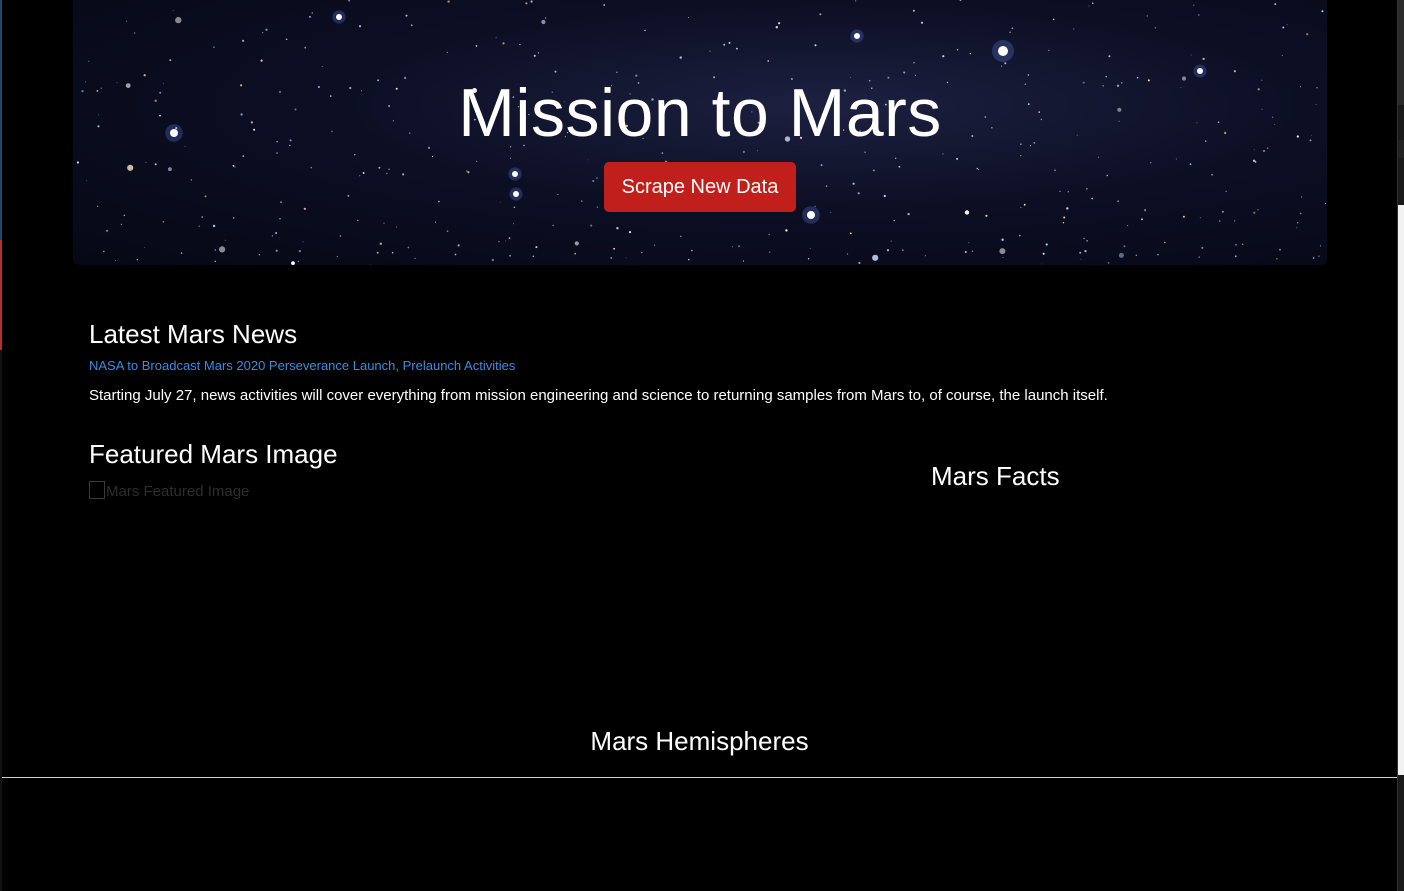 Image resolution: width=1404 pixels, height=891 pixels. I want to click on left-window-edge, so click(1, 445).